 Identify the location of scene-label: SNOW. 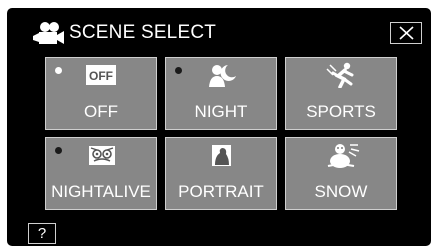
(341, 191).